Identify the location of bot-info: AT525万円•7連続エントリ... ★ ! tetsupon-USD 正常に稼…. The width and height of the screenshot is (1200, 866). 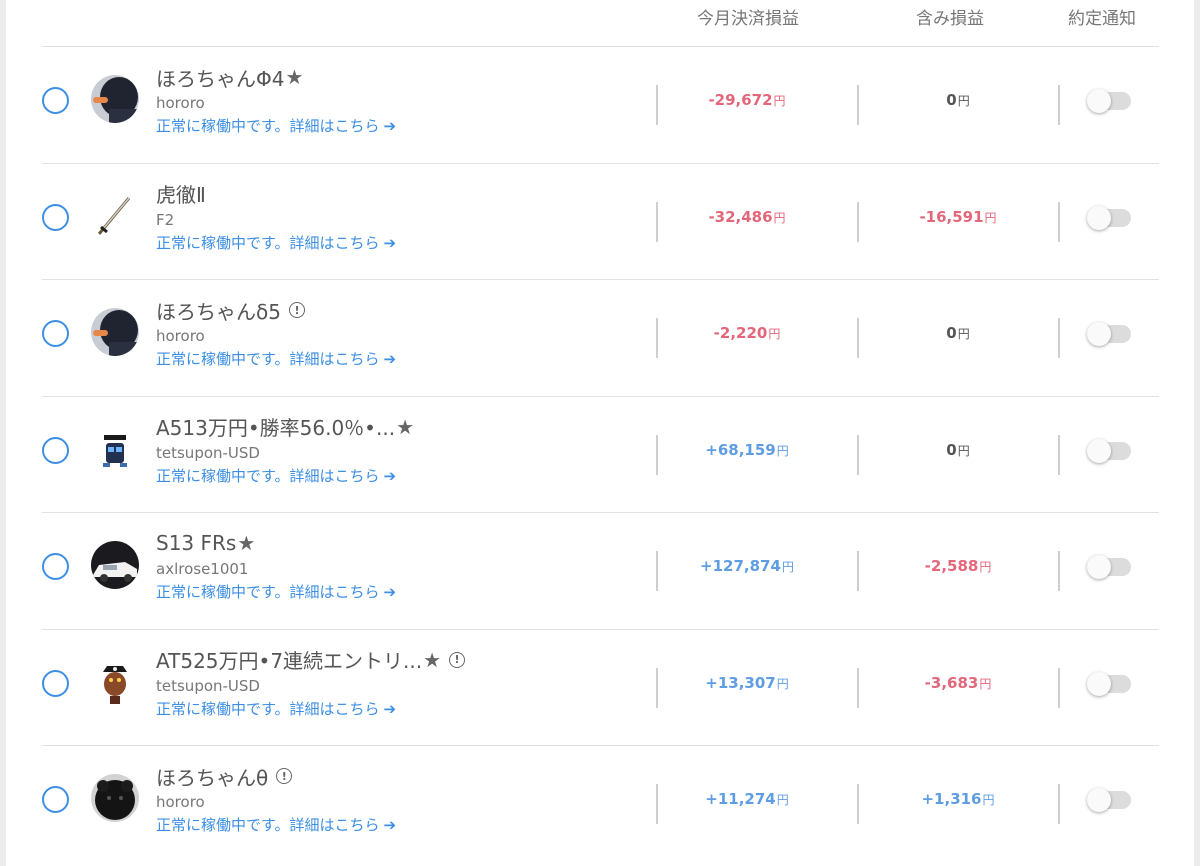
(396, 683).